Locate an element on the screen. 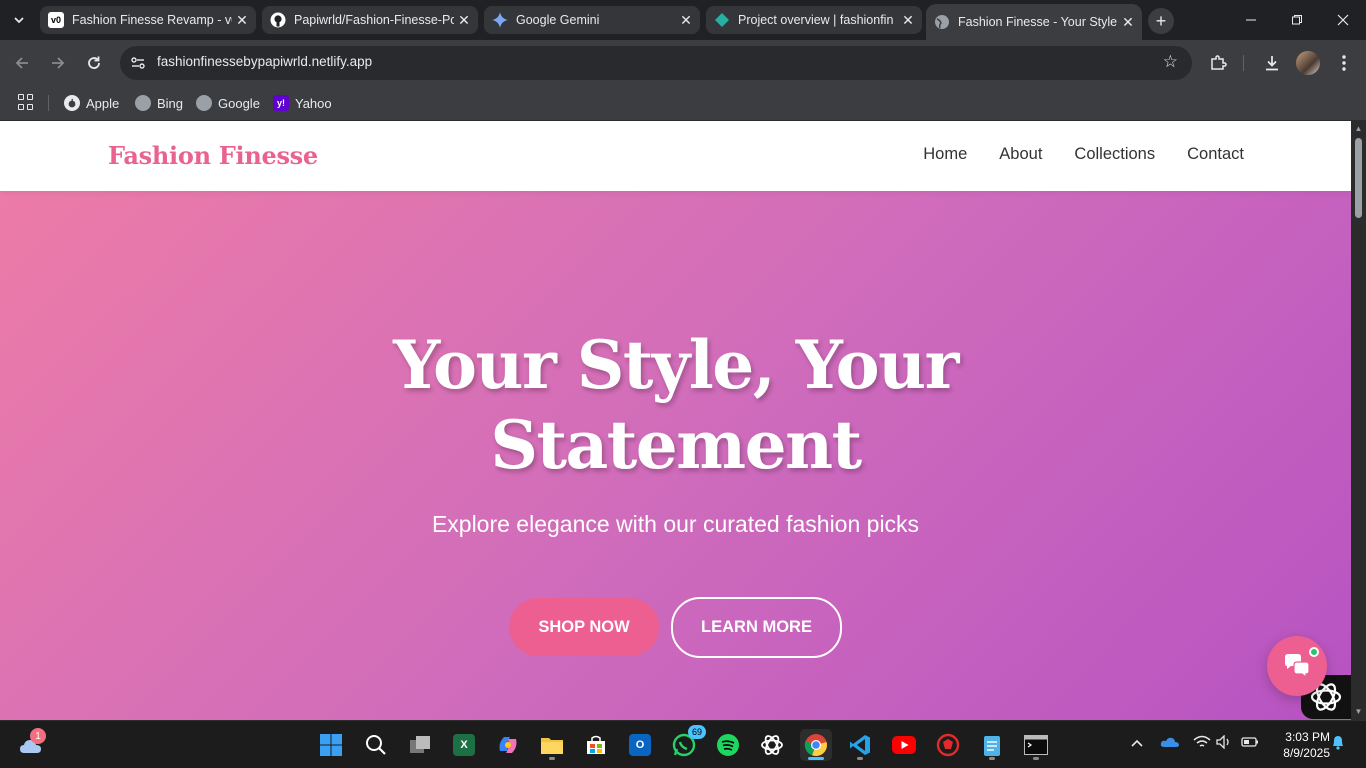 Image resolution: width=1366 pixels, height=768 pixels. apps-grid-icon is located at coordinates (26, 102).